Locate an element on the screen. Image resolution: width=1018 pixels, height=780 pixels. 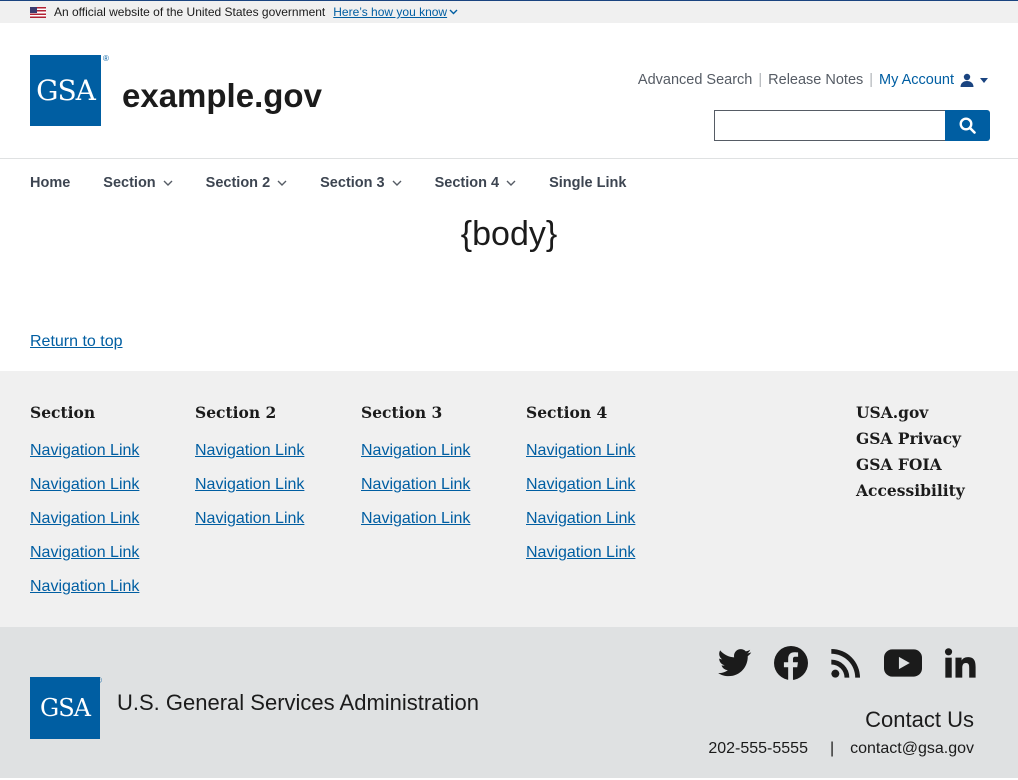
facebook-icon is located at coordinates (791, 663).